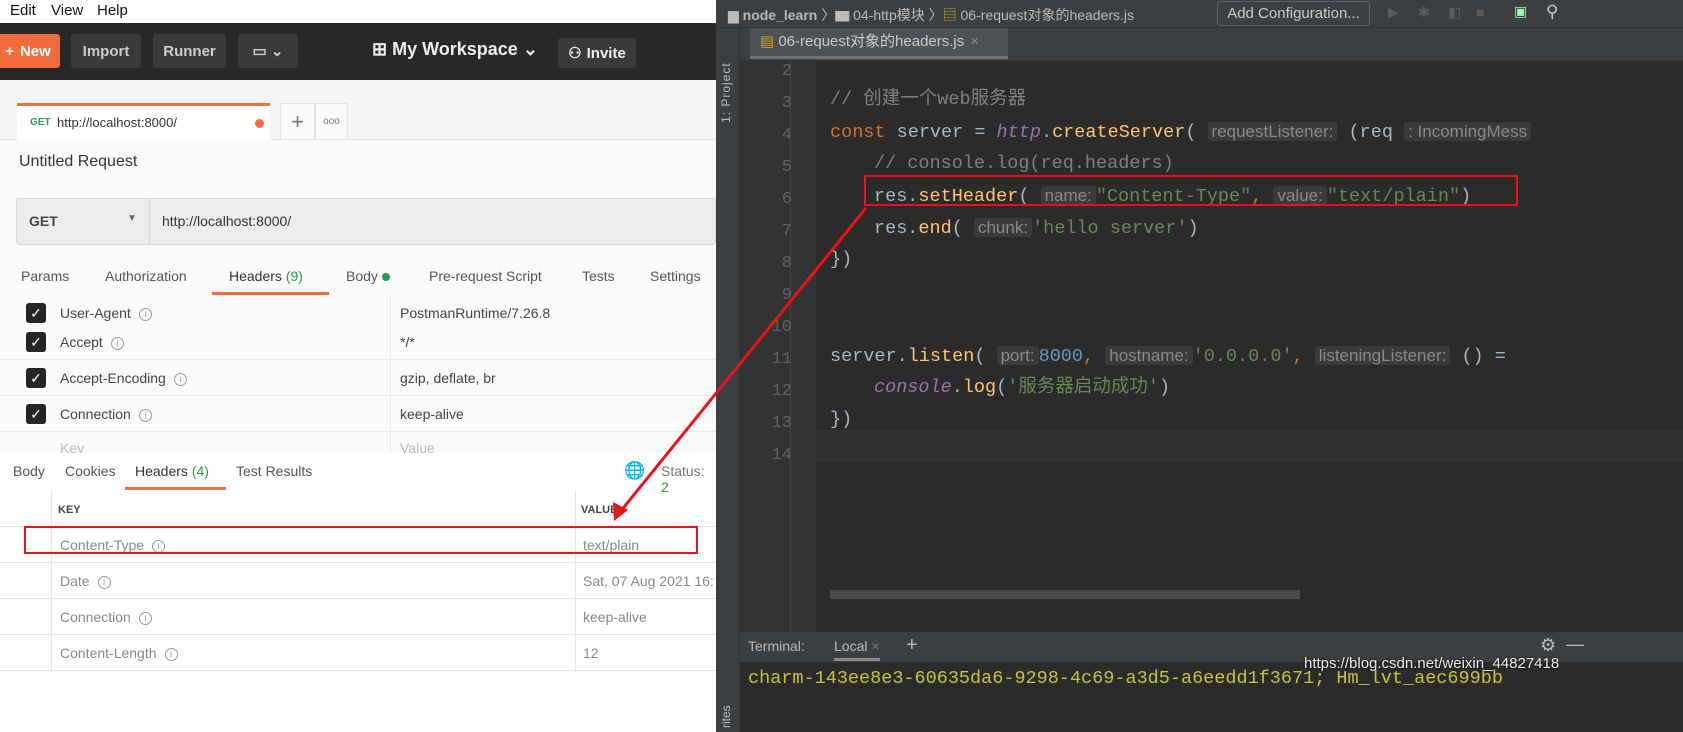 This screenshot has width=1683, height=732. What do you see at coordinates (1068, 195) in the screenshot?
I see `param-hint: name:` at bounding box center [1068, 195].